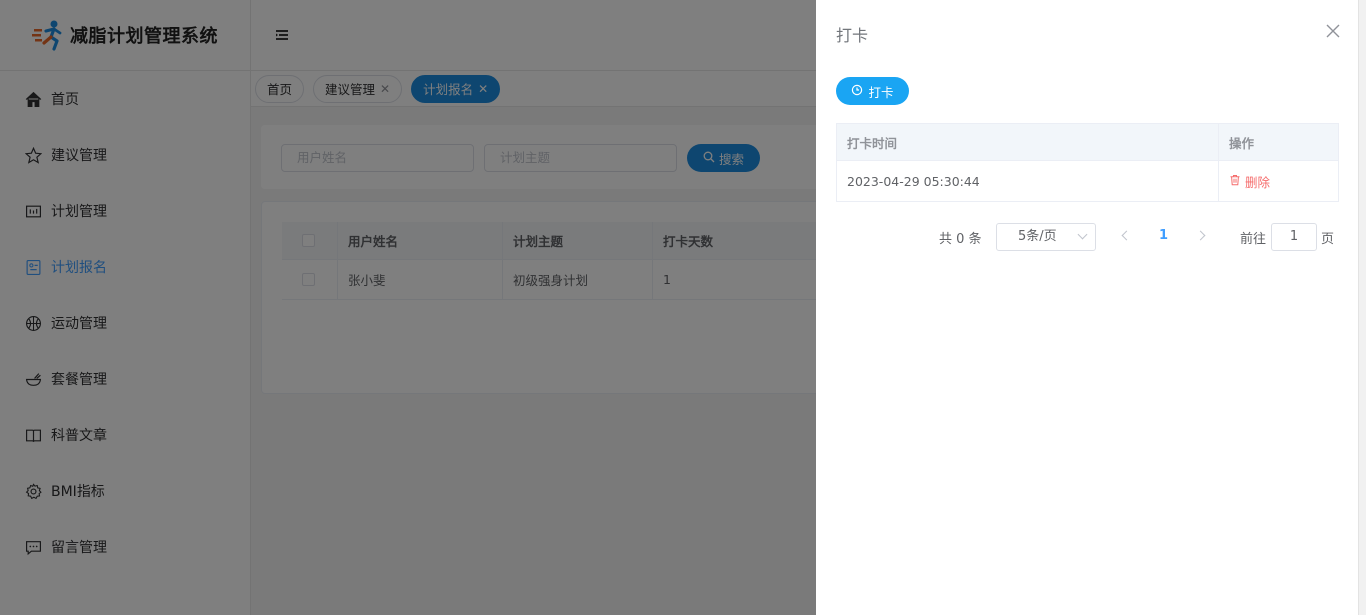  I want to click on punch-table-header: 打卡时间 操作, so click(1087, 142).